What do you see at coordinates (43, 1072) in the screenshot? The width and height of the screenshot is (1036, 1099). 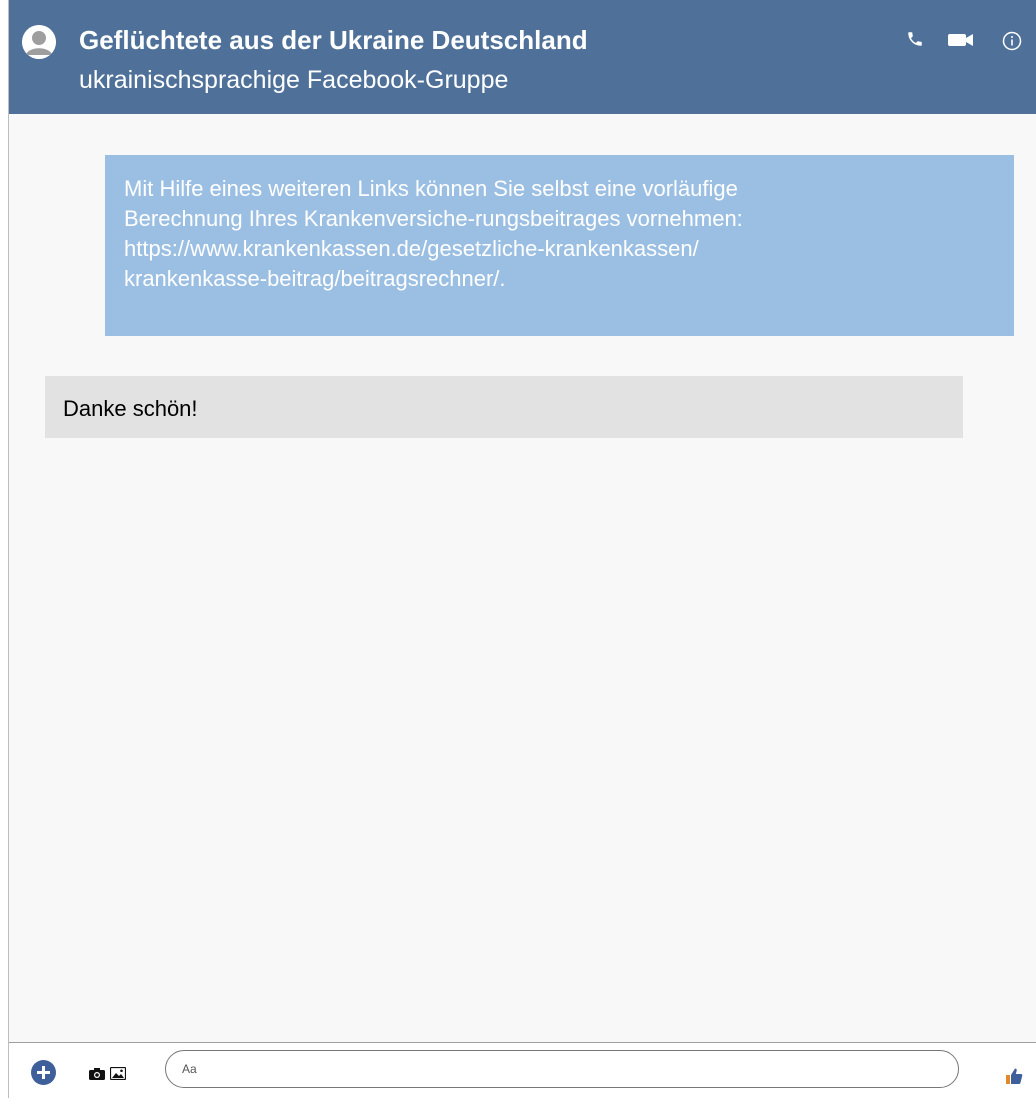 I see `plus-icon` at bounding box center [43, 1072].